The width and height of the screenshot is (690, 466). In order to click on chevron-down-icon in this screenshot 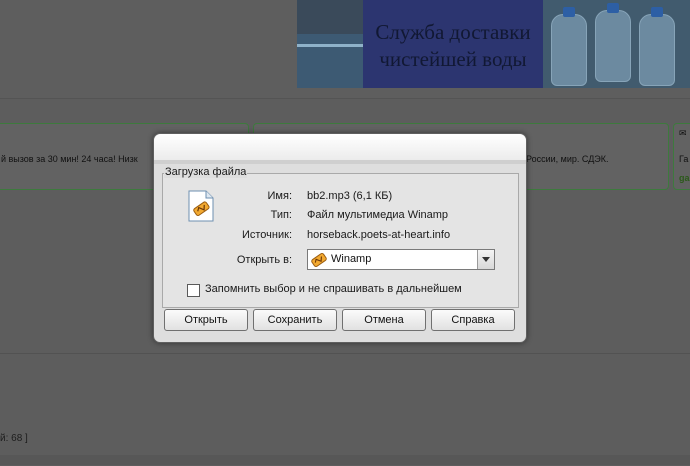, I will do `click(485, 259)`.